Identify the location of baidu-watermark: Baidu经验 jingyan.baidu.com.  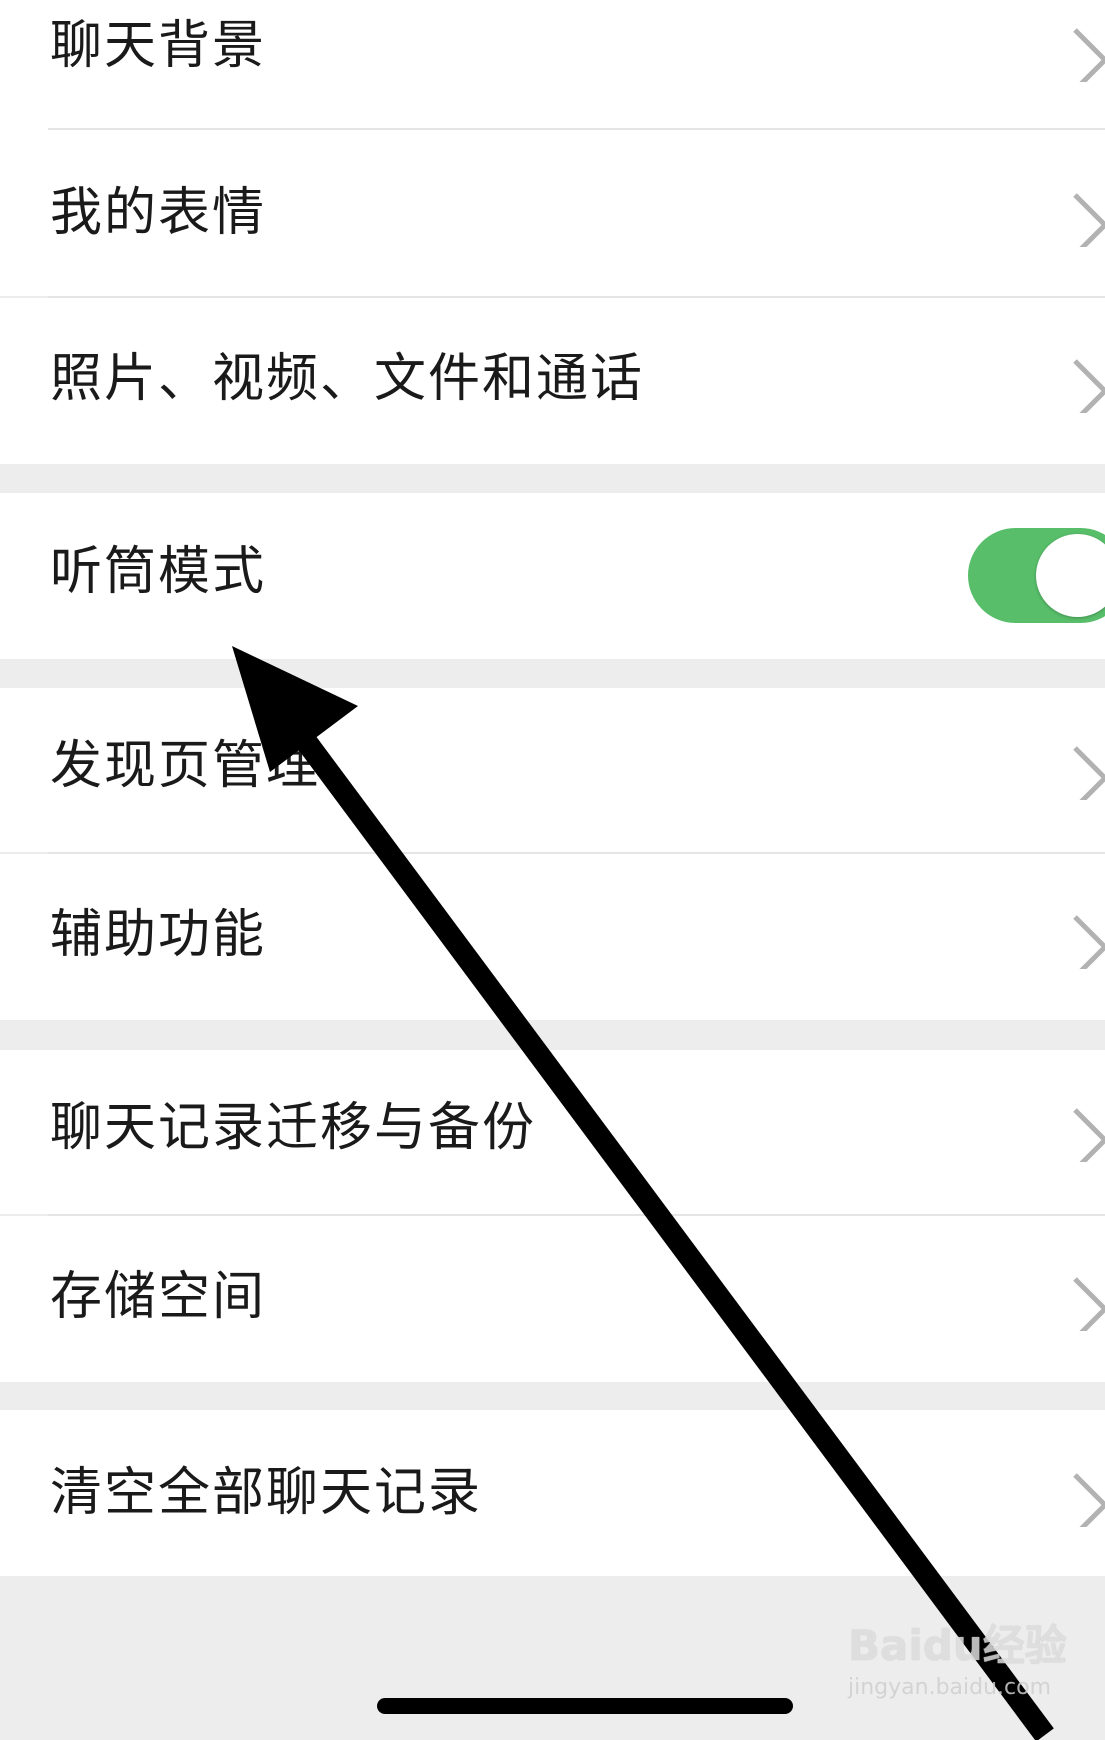
(957, 1656).